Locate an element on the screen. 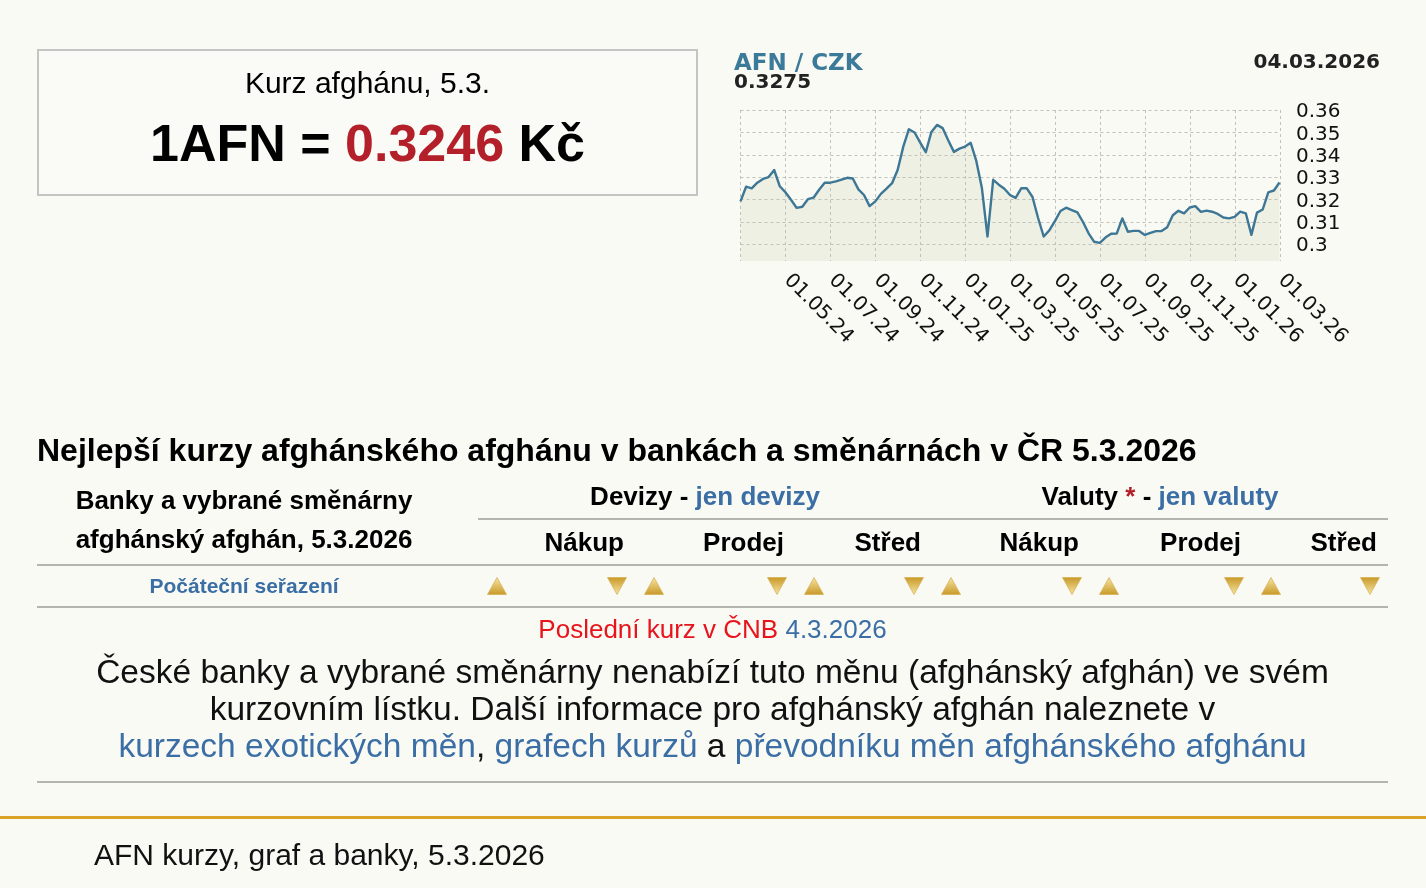  date-link: 4.3.2026 is located at coordinates (836, 629).